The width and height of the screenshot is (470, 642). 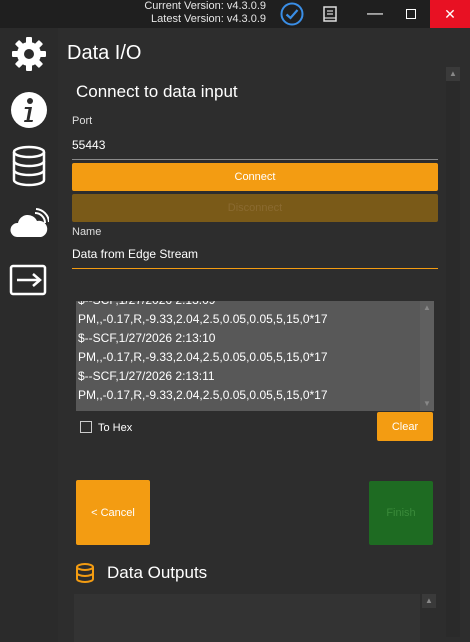 What do you see at coordinates (429, 601) in the screenshot?
I see `outputs-scroll-up-icon: ▲` at bounding box center [429, 601].